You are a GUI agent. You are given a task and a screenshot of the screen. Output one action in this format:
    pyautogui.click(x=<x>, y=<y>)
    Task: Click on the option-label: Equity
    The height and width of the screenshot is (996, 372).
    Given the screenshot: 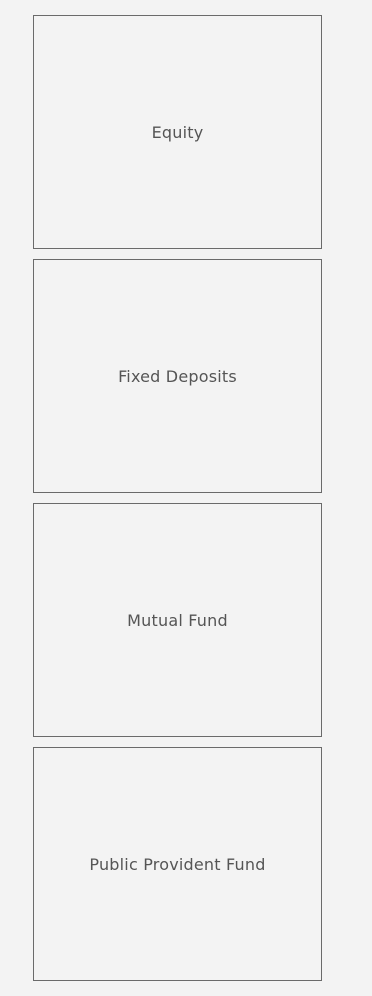 What is the action you would take?
    pyautogui.click(x=177, y=132)
    